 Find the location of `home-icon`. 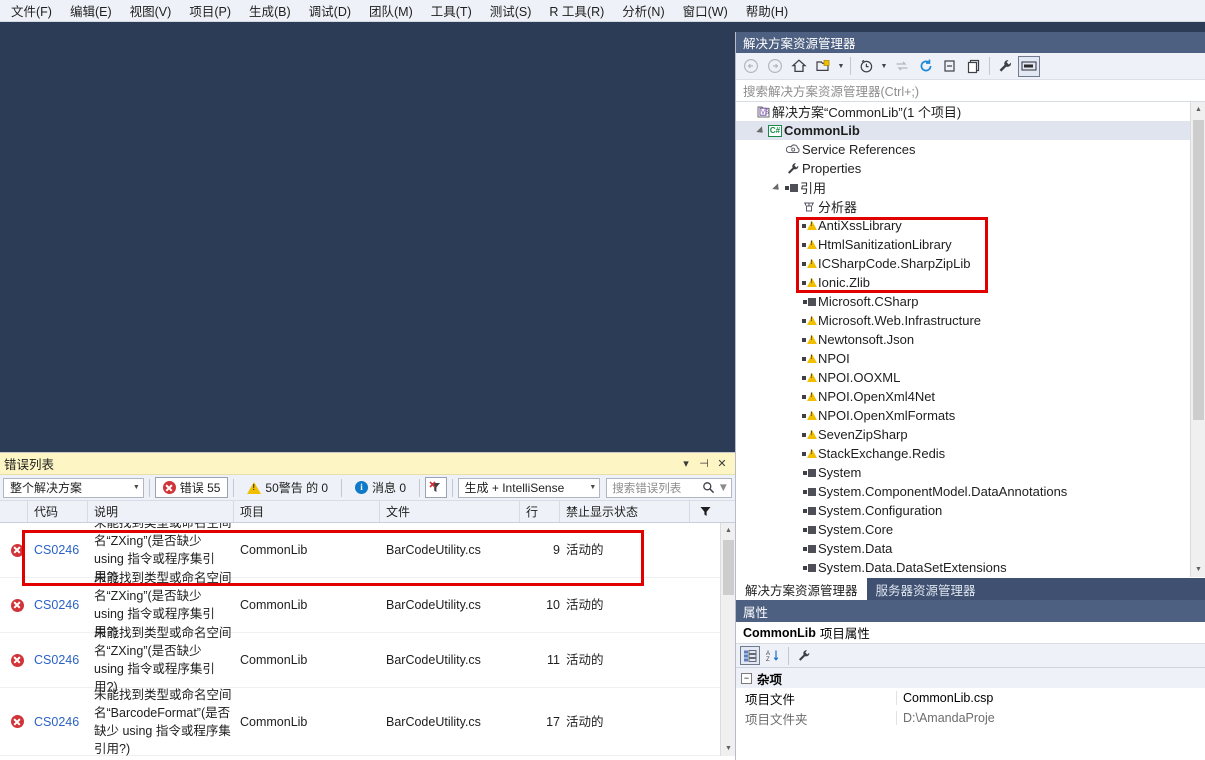

home-icon is located at coordinates (799, 66).